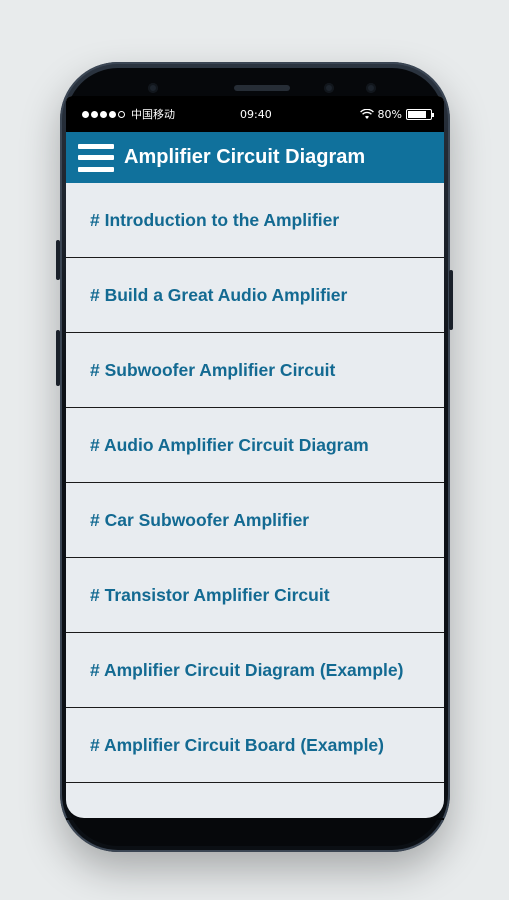  I want to click on battery-fill, so click(417, 114).